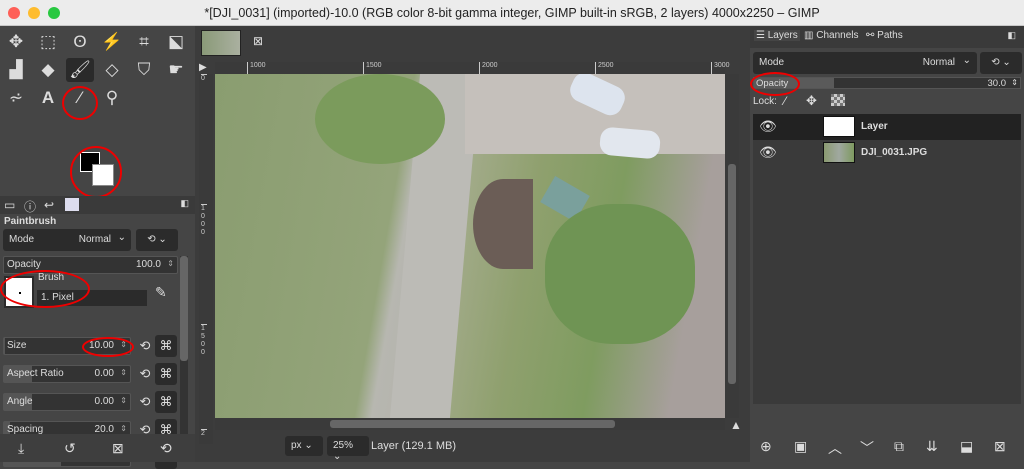 Image resolution: width=1024 pixels, height=469 pixels. What do you see at coordinates (112, 70) in the screenshot?
I see `eraser-tool-icon: ◇` at bounding box center [112, 70].